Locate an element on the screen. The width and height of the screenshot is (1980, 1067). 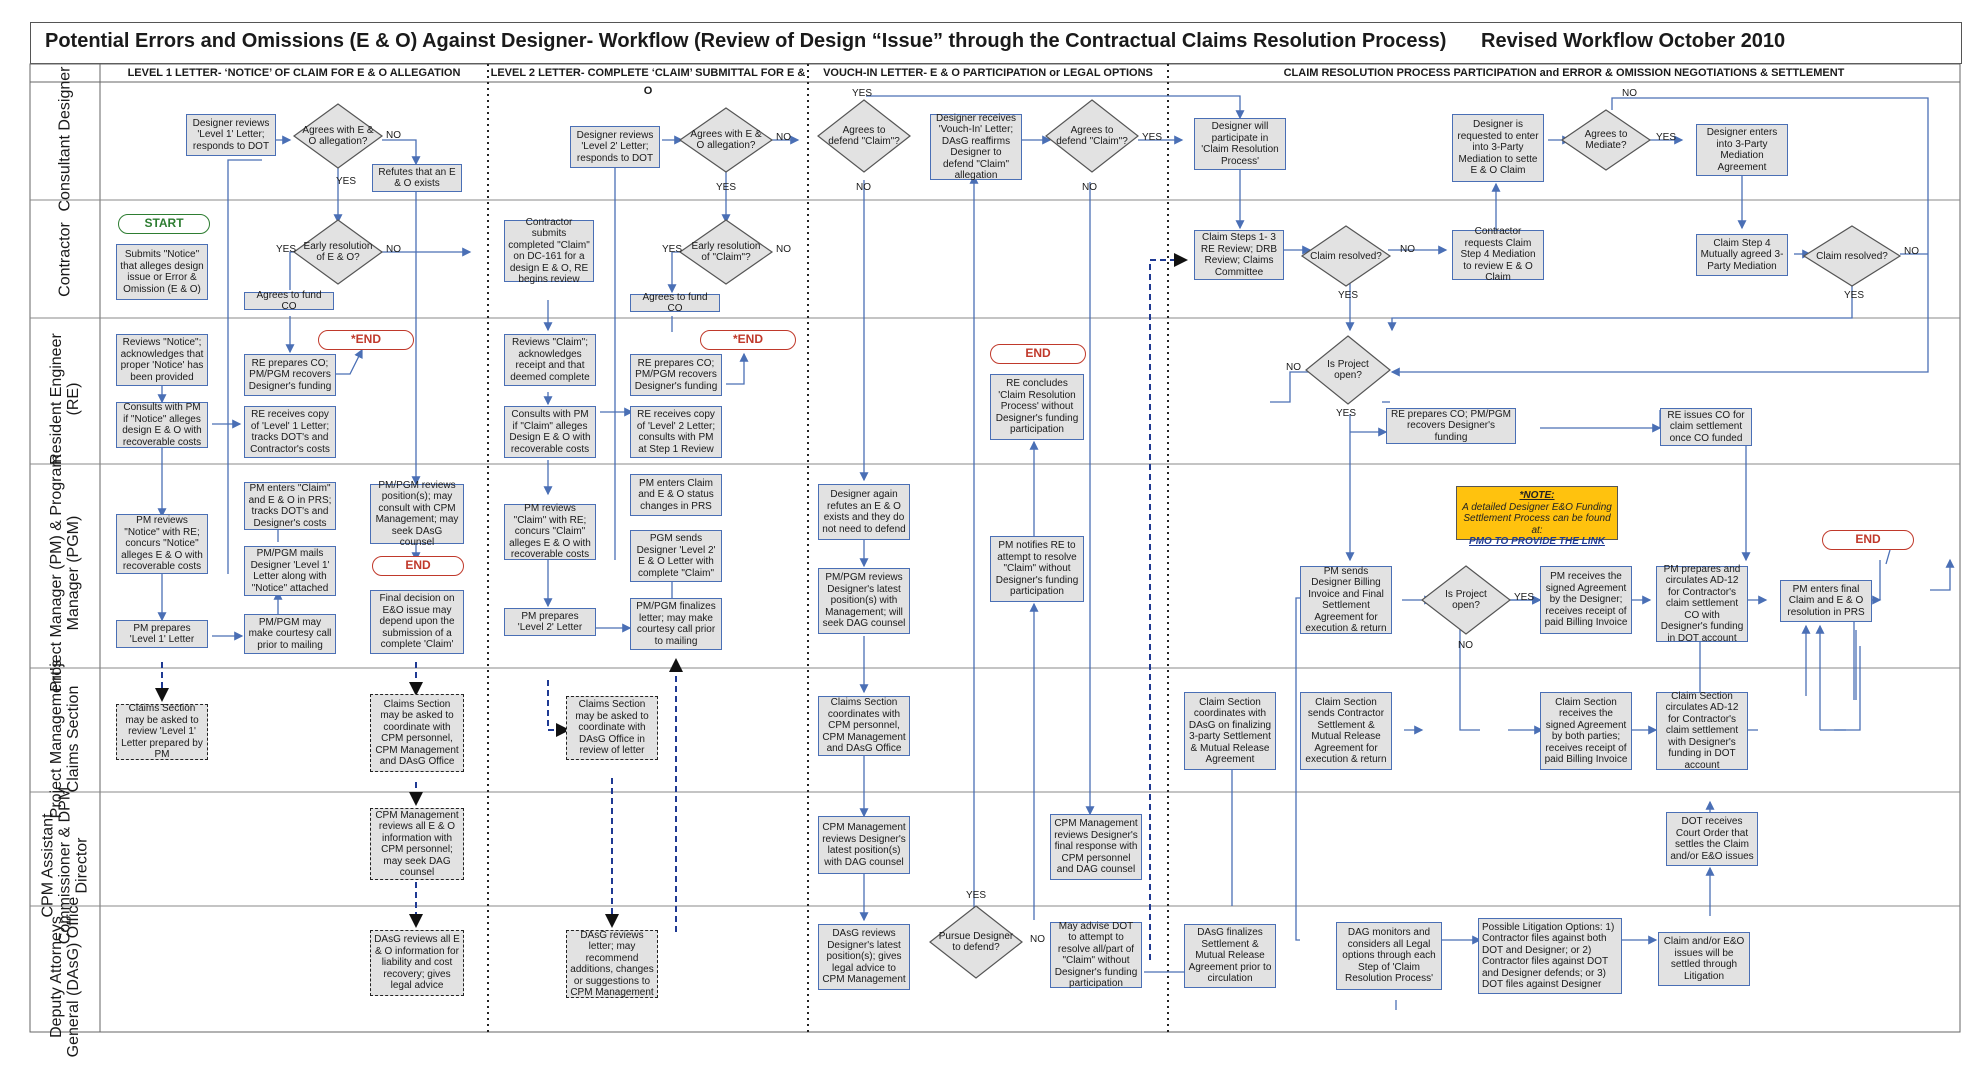
decision-agrees-eo-2: Agrees with E & O allegation? is located at coordinates (726, 140).